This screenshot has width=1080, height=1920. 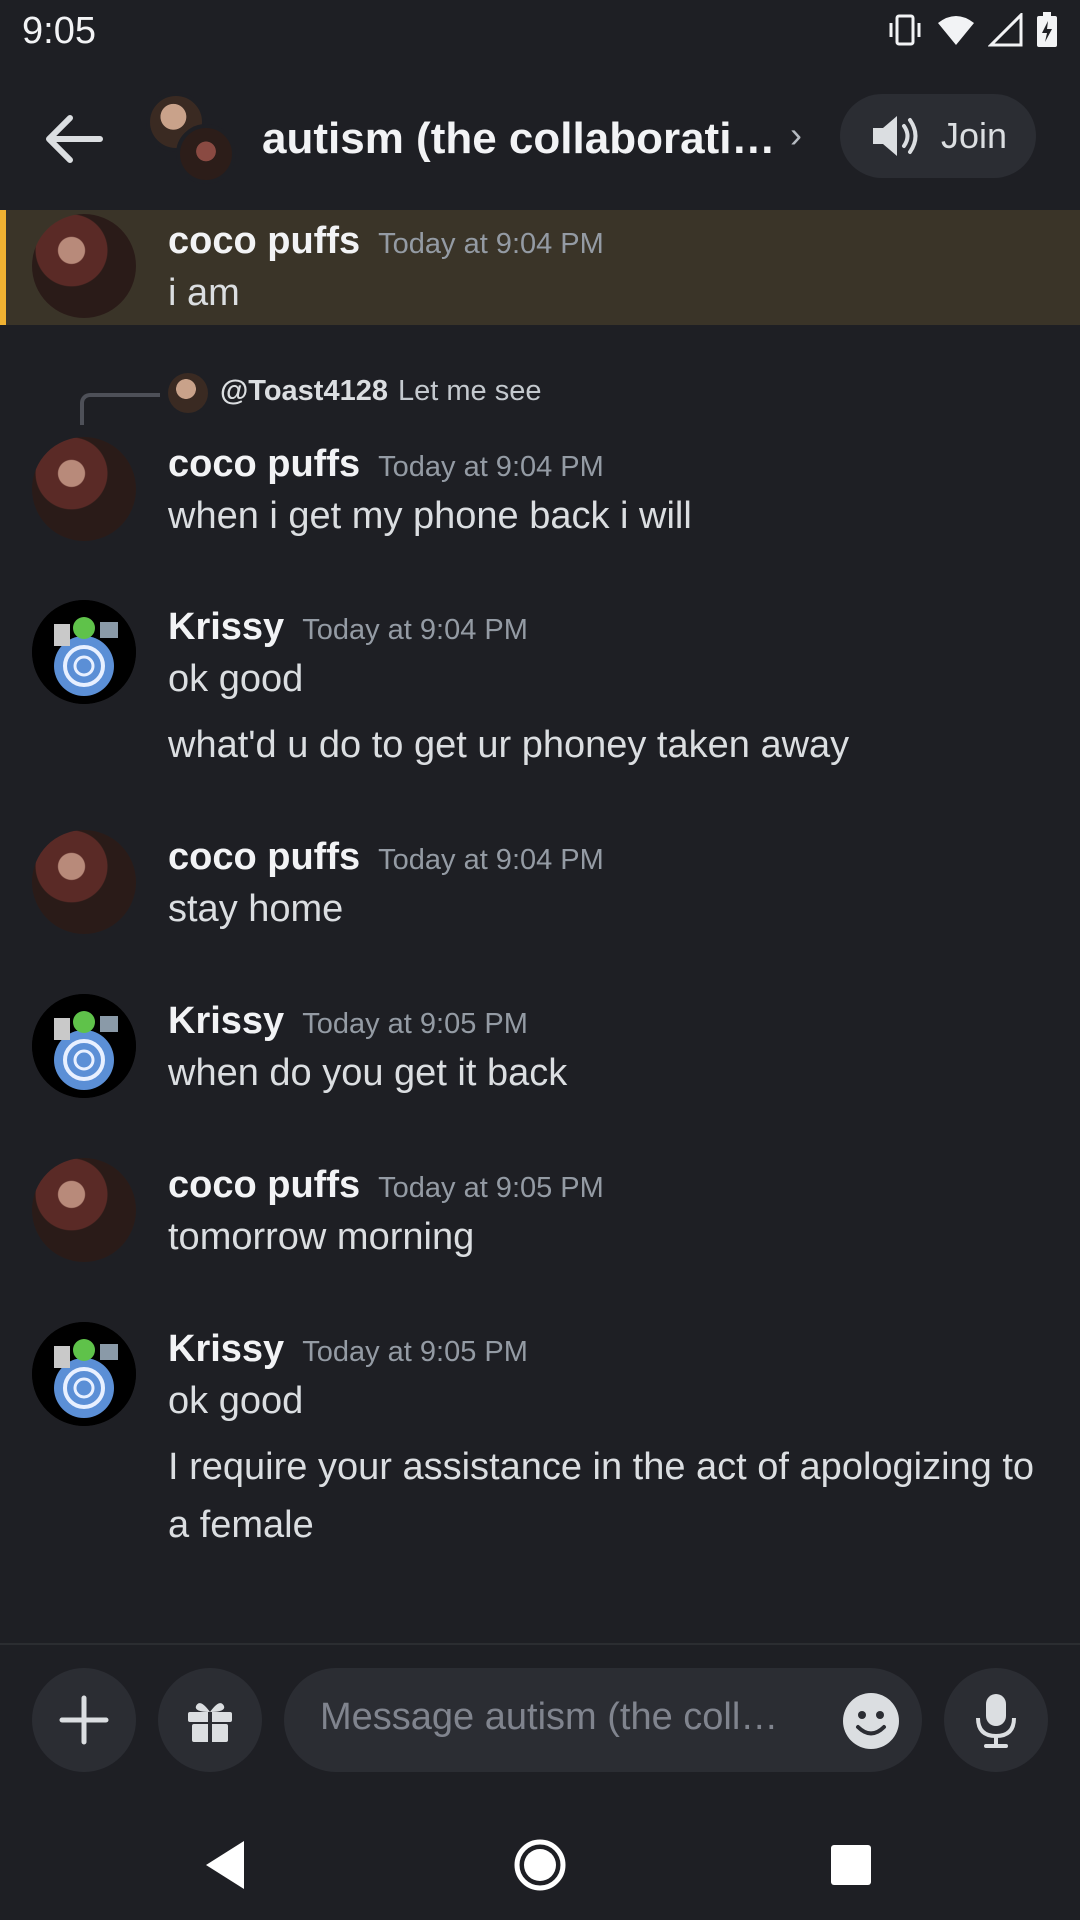 I want to click on emoji-icon, so click(x=871, y=1721).